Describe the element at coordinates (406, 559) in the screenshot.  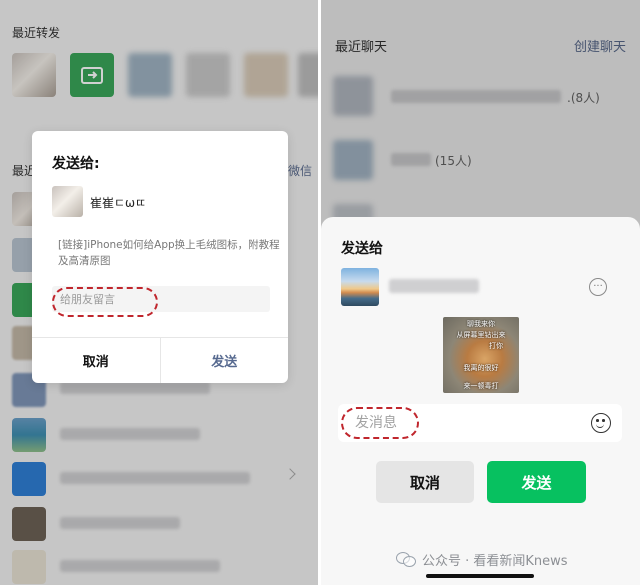
I see `wechat-official-account-icon` at that location.